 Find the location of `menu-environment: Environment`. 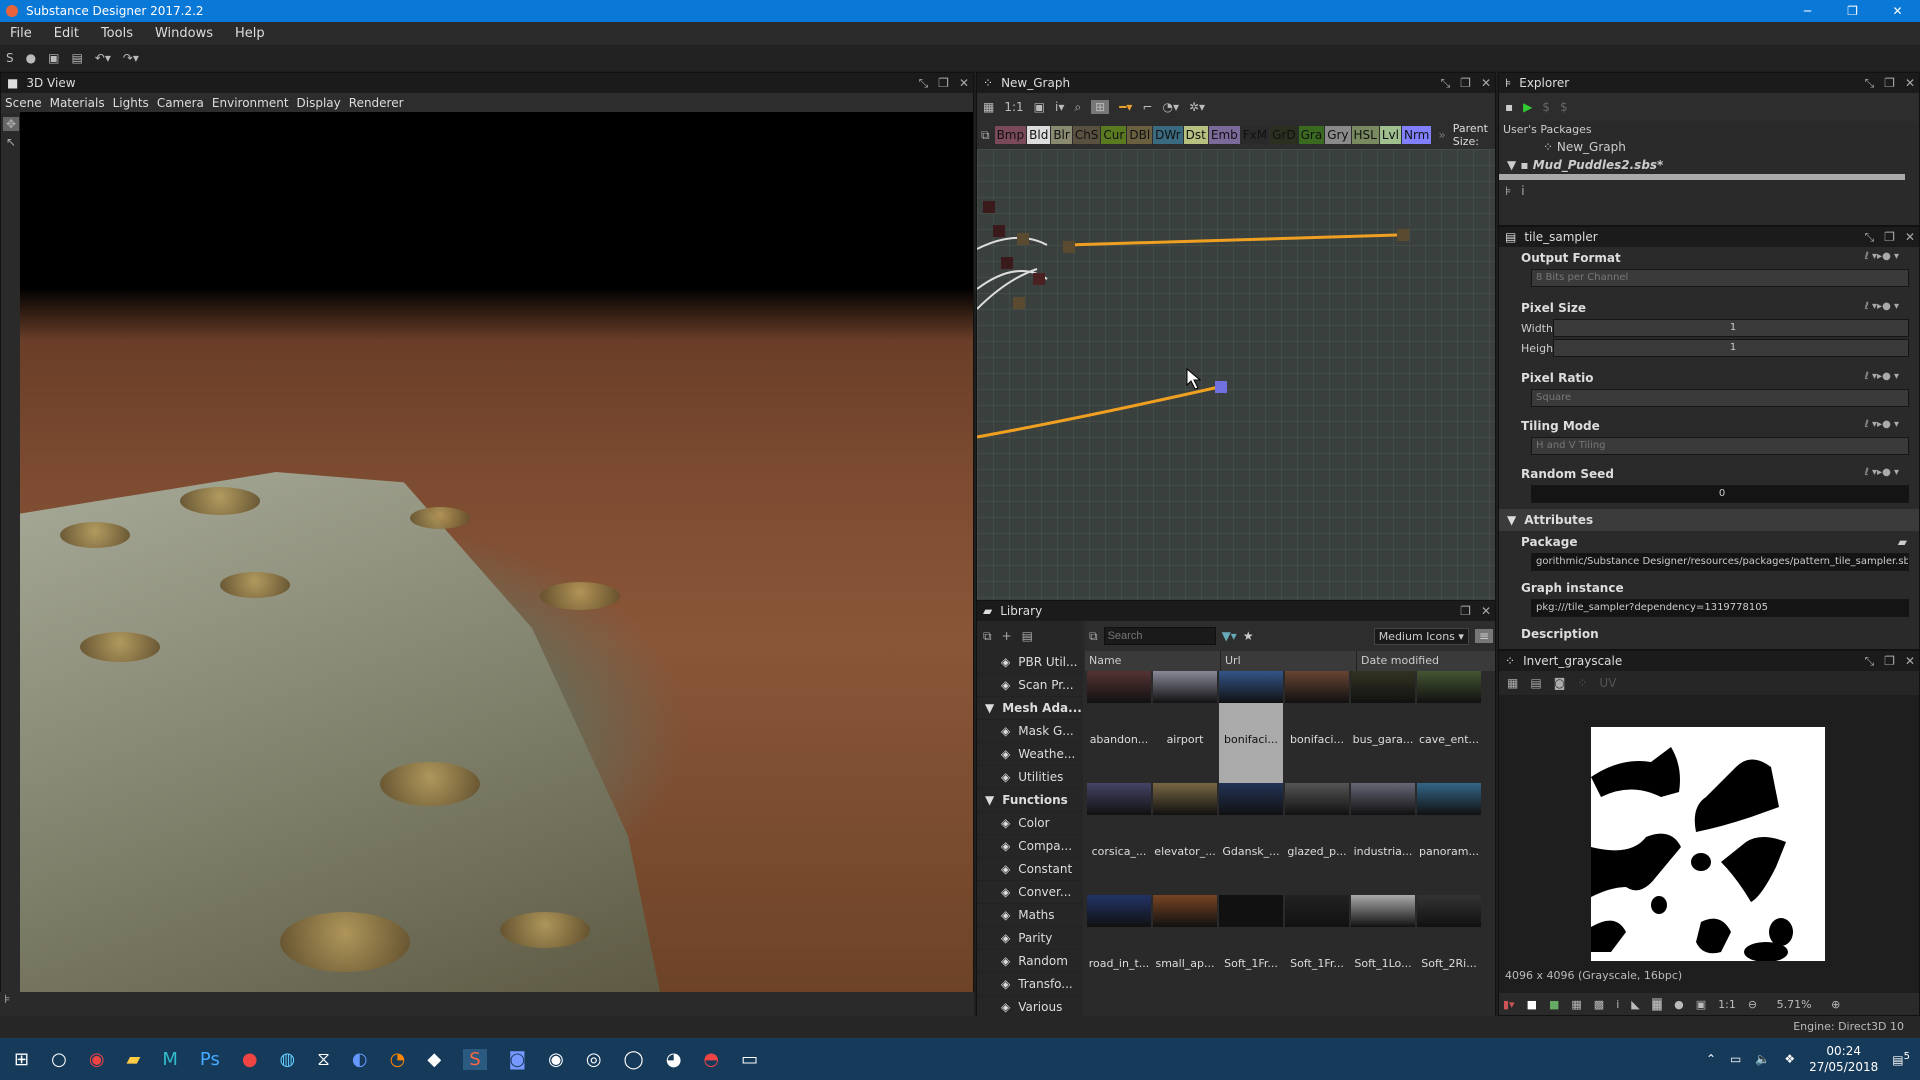

menu-environment: Environment is located at coordinates (250, 103).